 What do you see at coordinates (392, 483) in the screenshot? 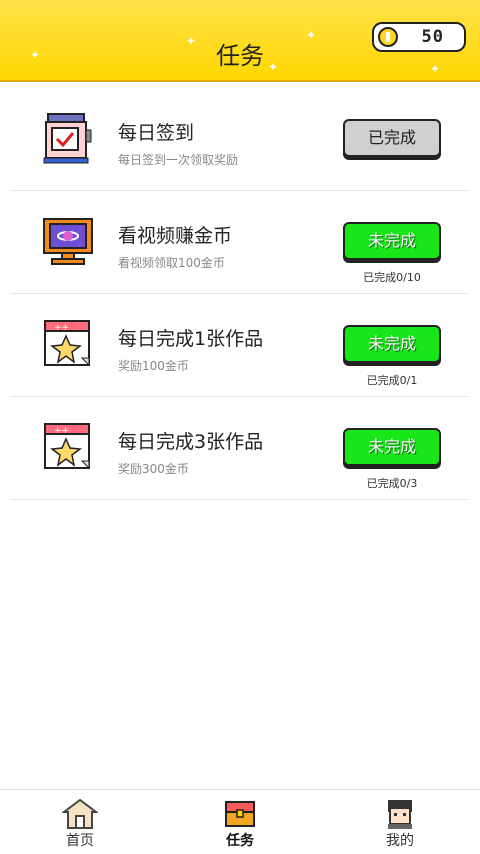
I see `task-progress: 已完成0/3` at bounding box center [392, 483].